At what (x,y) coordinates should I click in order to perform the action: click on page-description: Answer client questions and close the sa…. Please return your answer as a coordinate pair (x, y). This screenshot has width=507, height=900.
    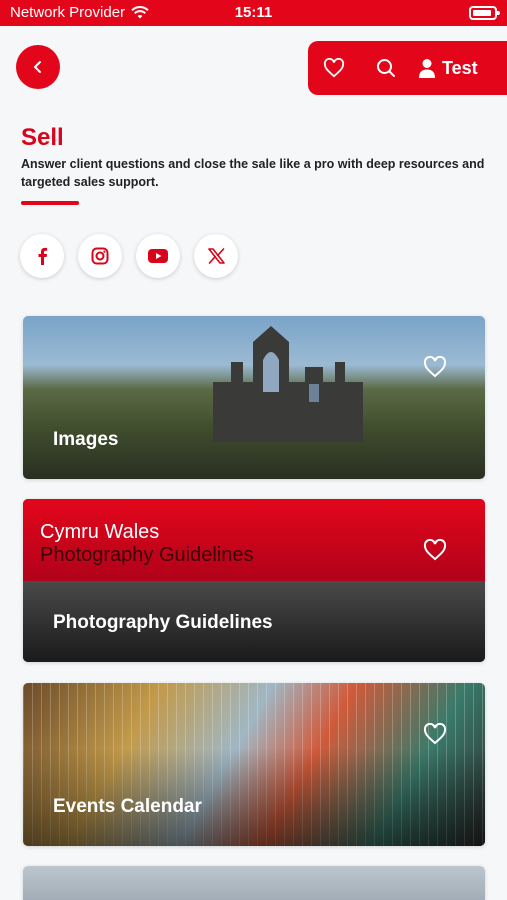
    Looking at the image, I should click on (253, 173).